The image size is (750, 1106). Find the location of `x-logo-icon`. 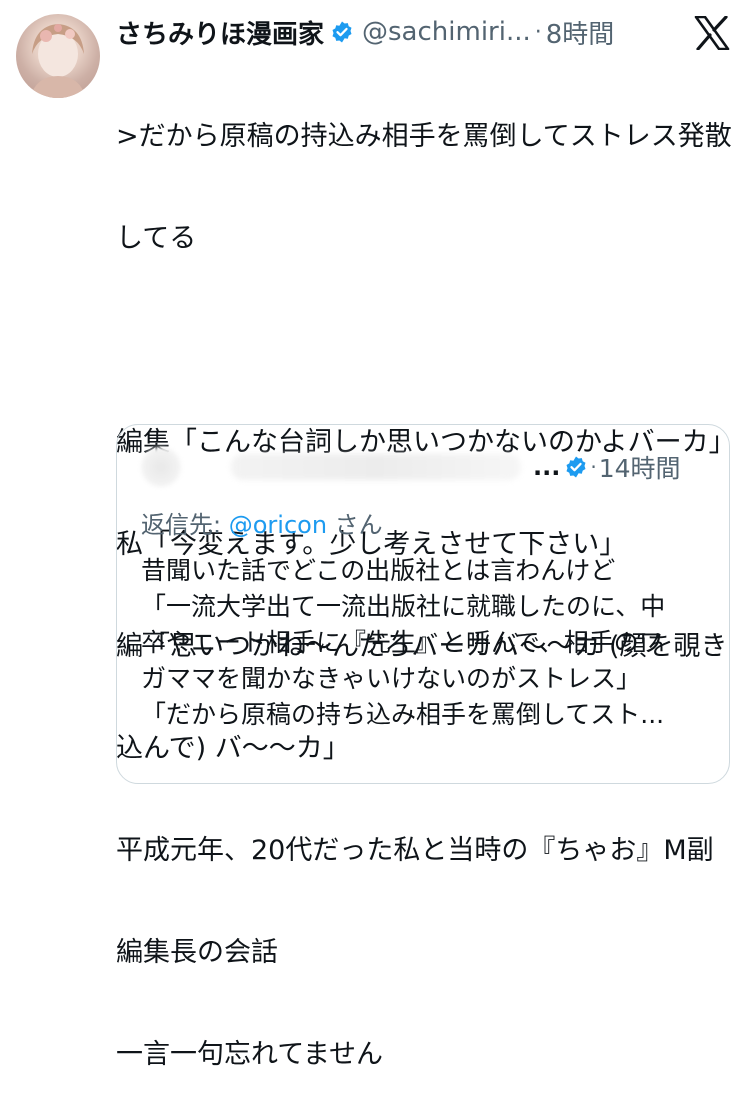

x-logo-icon is located at coordinates (712, 33).